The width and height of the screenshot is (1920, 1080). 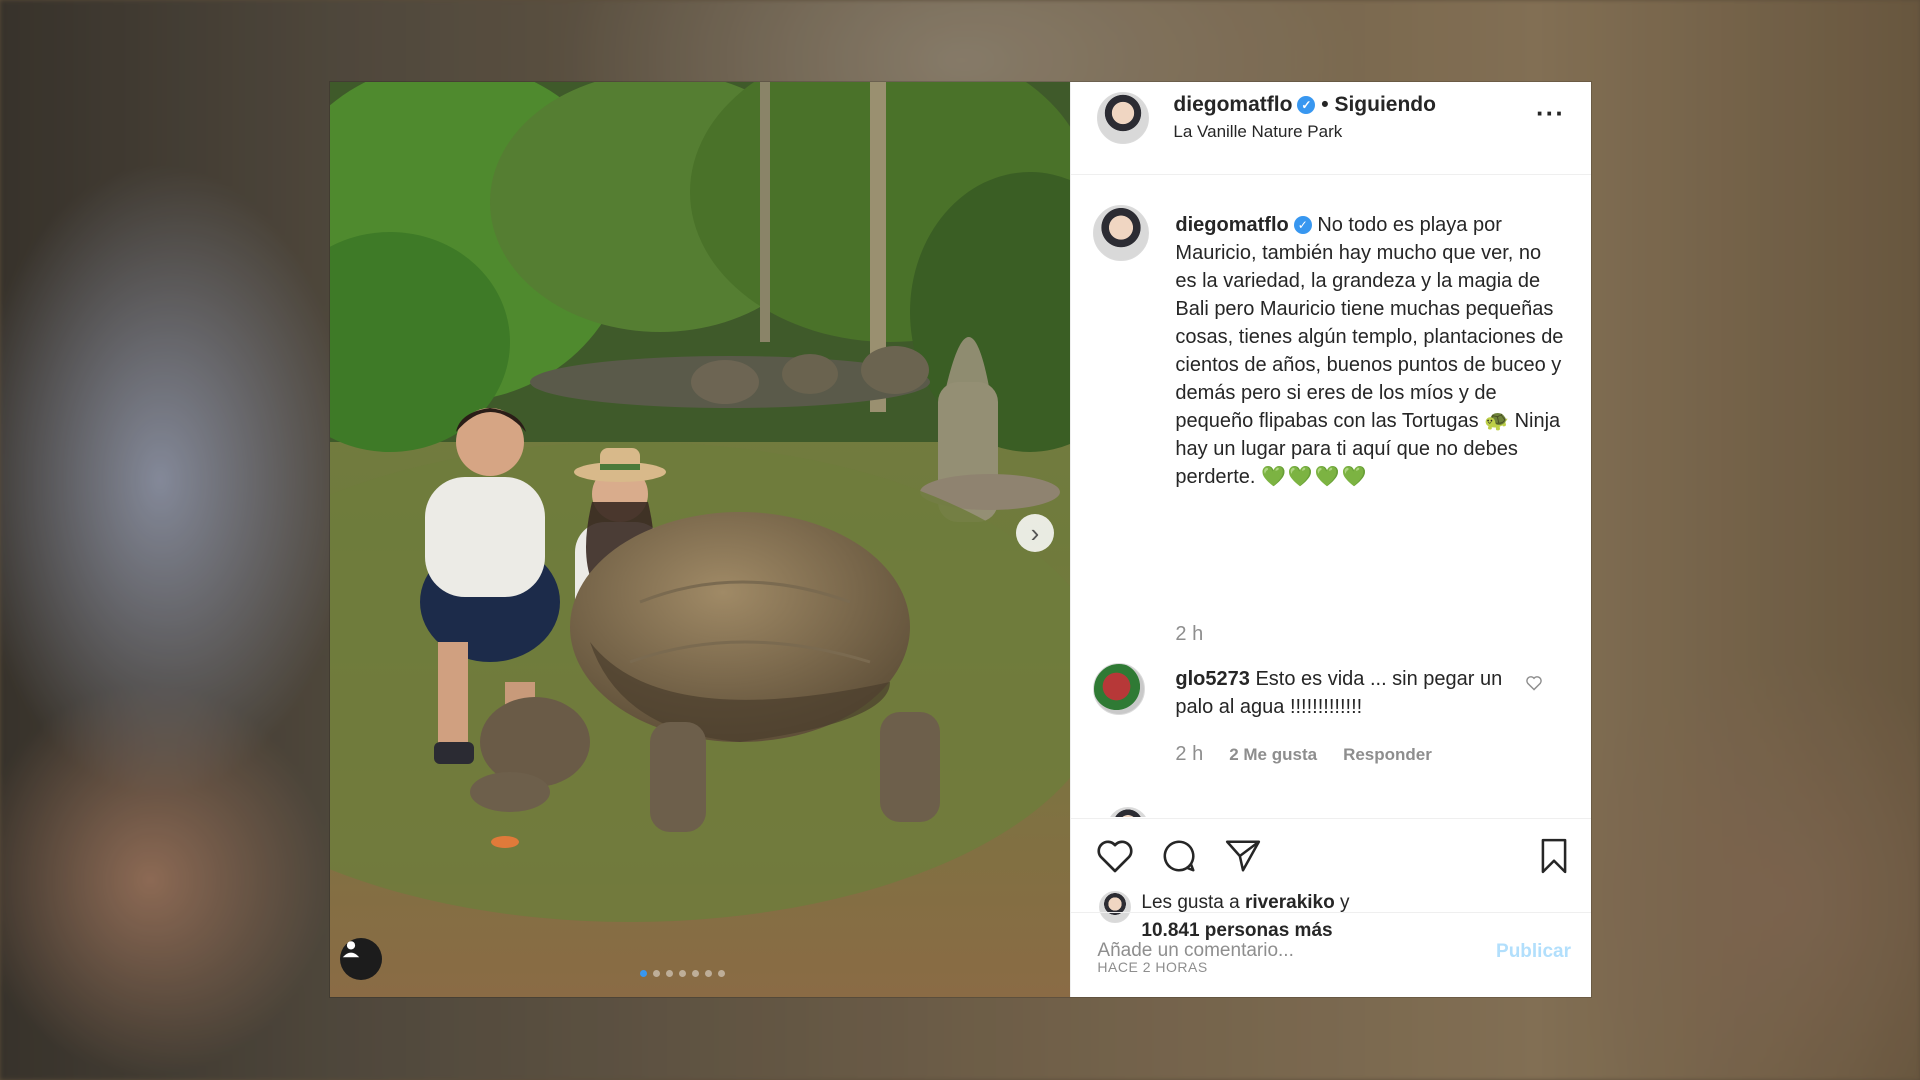 What do you see at coordinates (1387, 755) in the screenshot?
I see `reply-button: Responder` at bounding box center [1387, 755].